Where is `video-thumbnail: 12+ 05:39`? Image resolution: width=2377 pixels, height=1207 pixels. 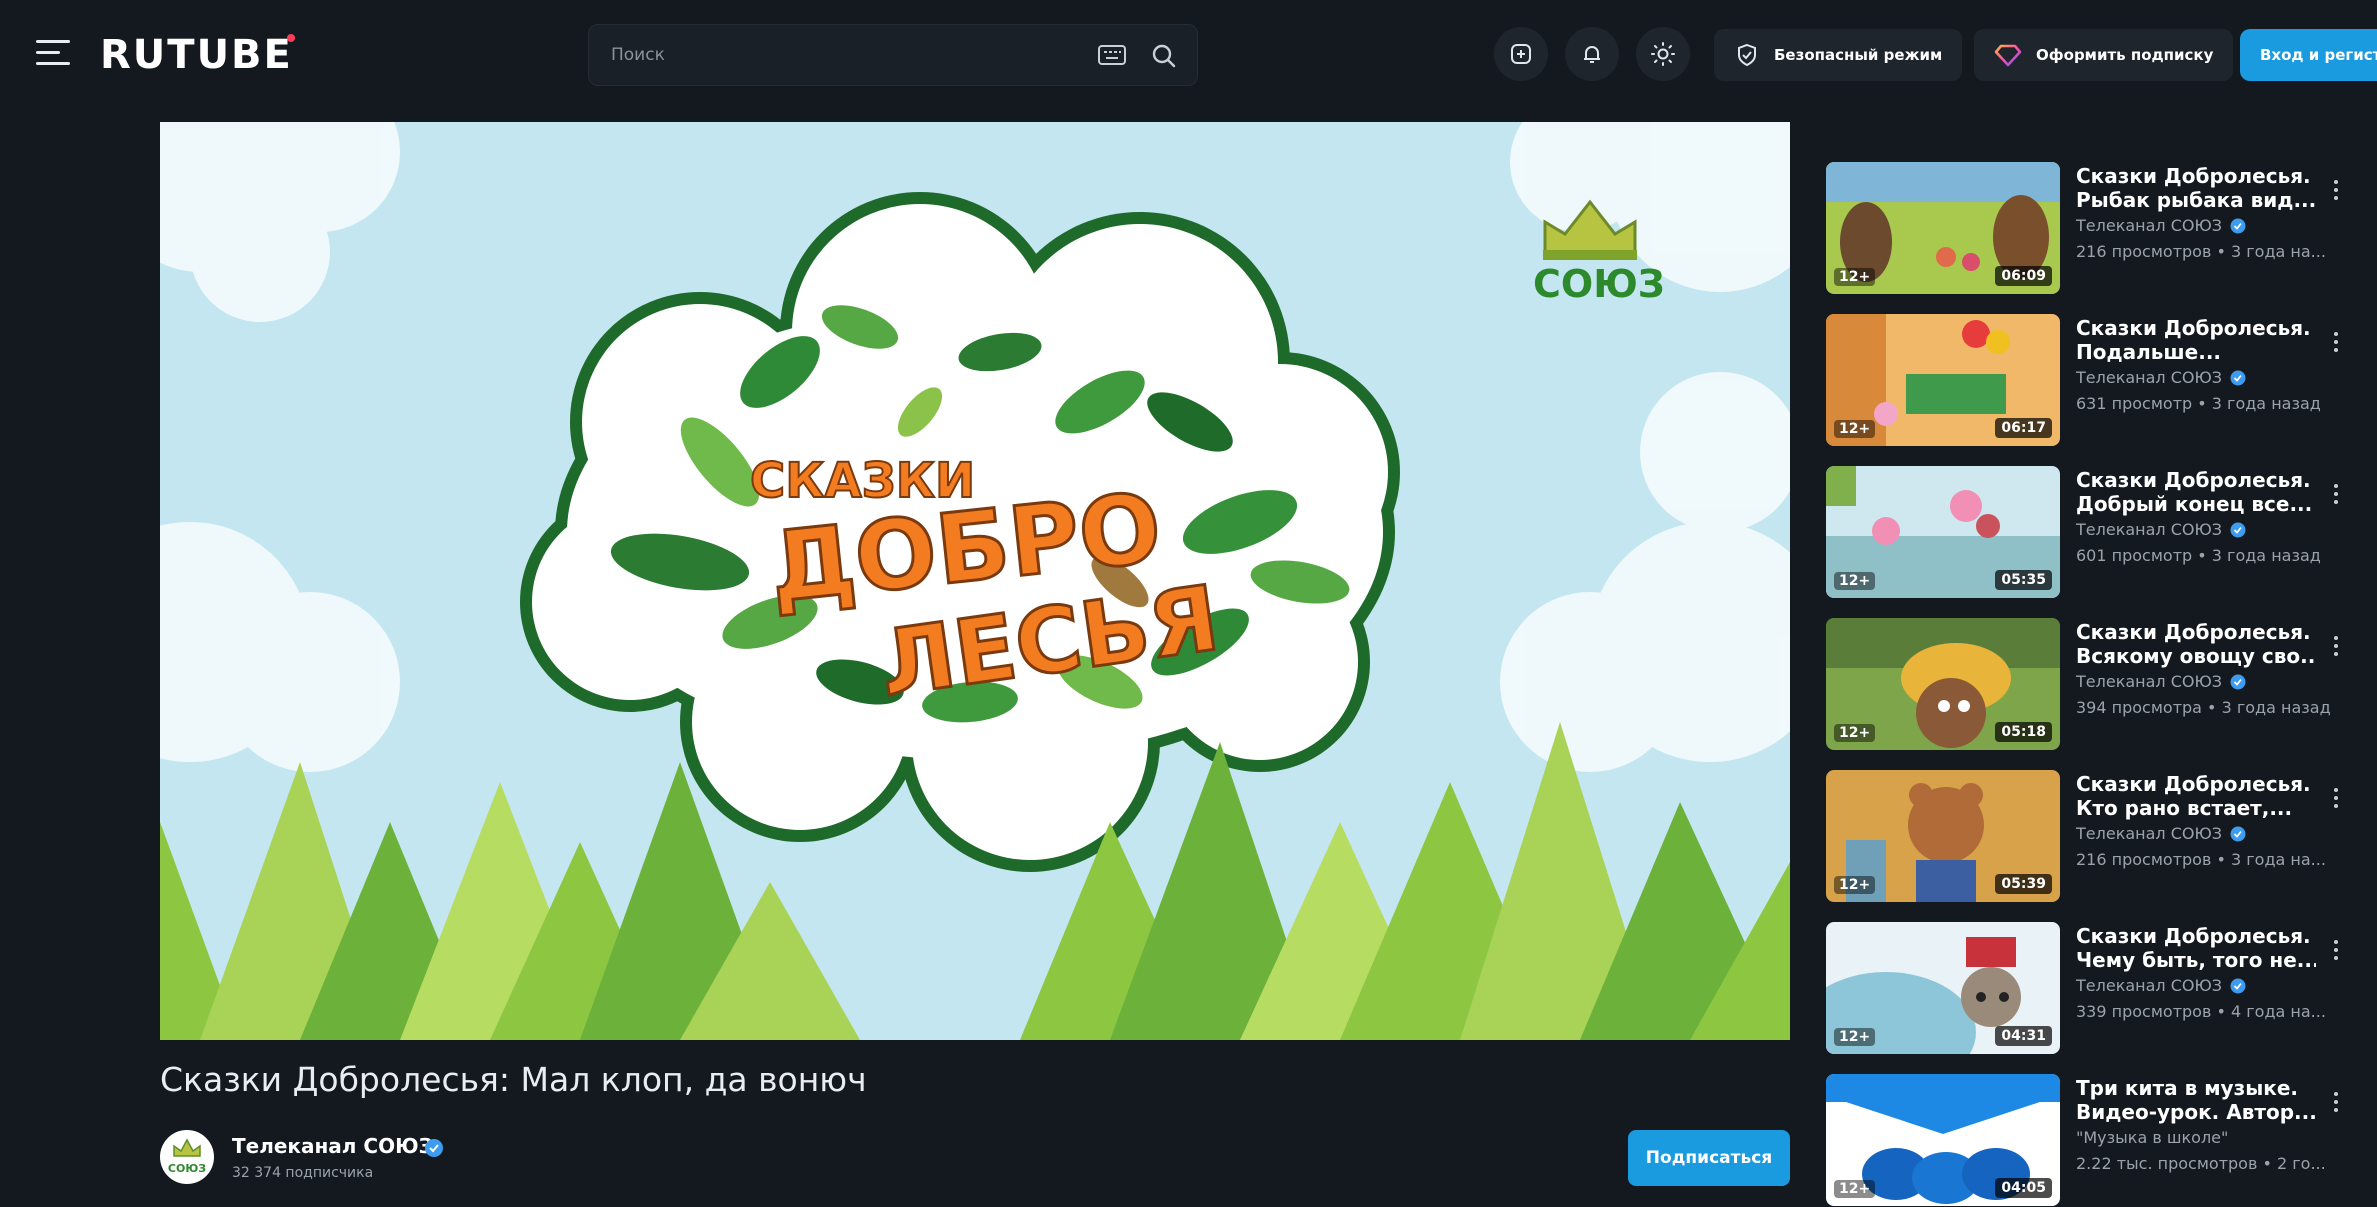 video-thumbnail: 12+ 05:39 is located at coordinates (1943, 836).